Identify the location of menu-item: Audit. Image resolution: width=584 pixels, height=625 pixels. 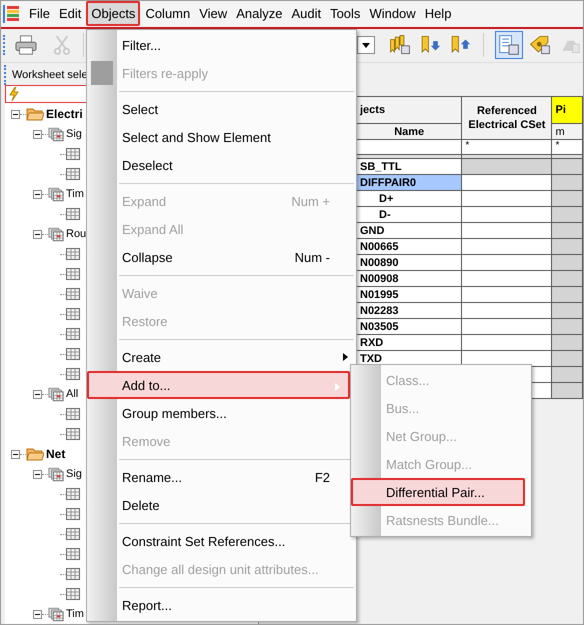
(306, 13).